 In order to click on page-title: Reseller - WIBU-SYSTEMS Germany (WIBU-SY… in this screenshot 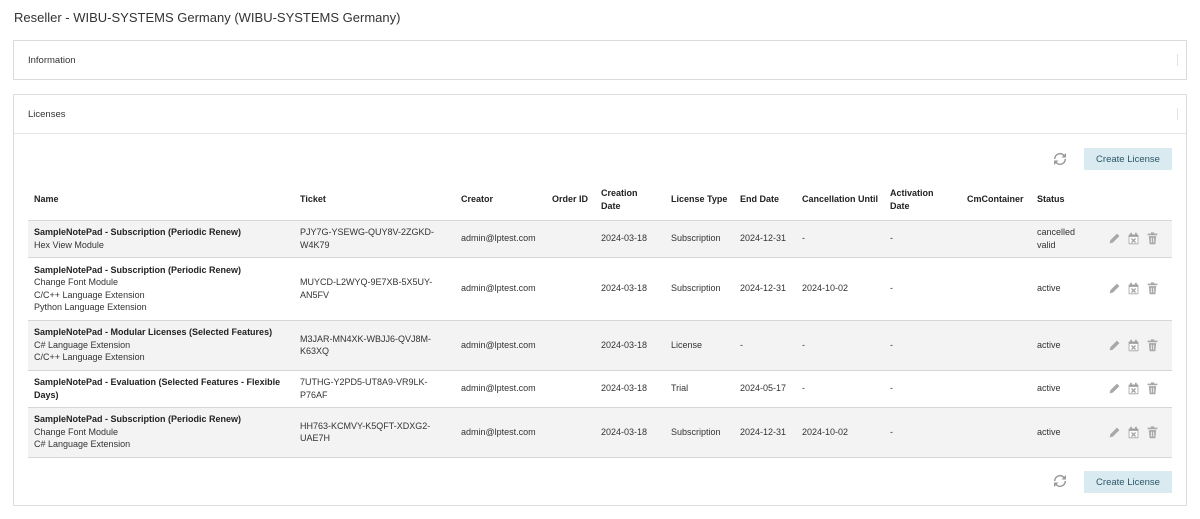, I will do `click(207, 17)`.